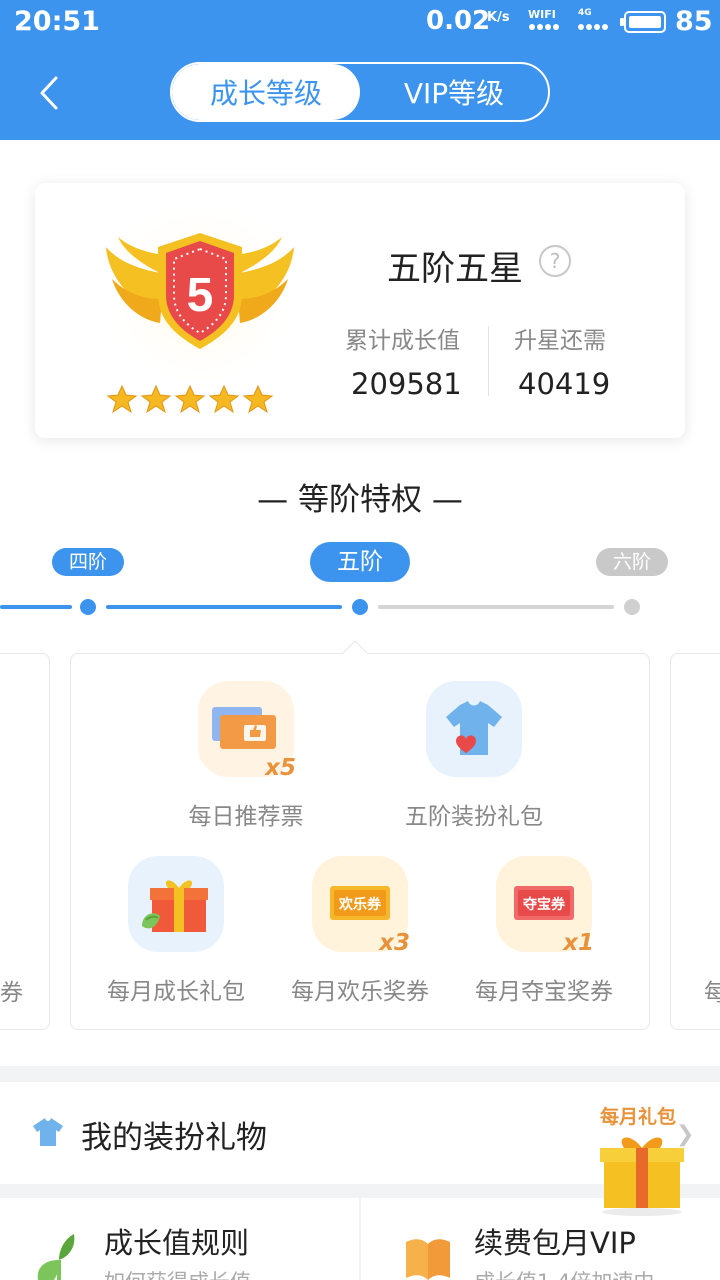 This screenshot has height=1280, width=720. I want to click on privilege-item-treasure-coupon: 夺宝券 x1 每月夺宝奖券, so click(544, 931).